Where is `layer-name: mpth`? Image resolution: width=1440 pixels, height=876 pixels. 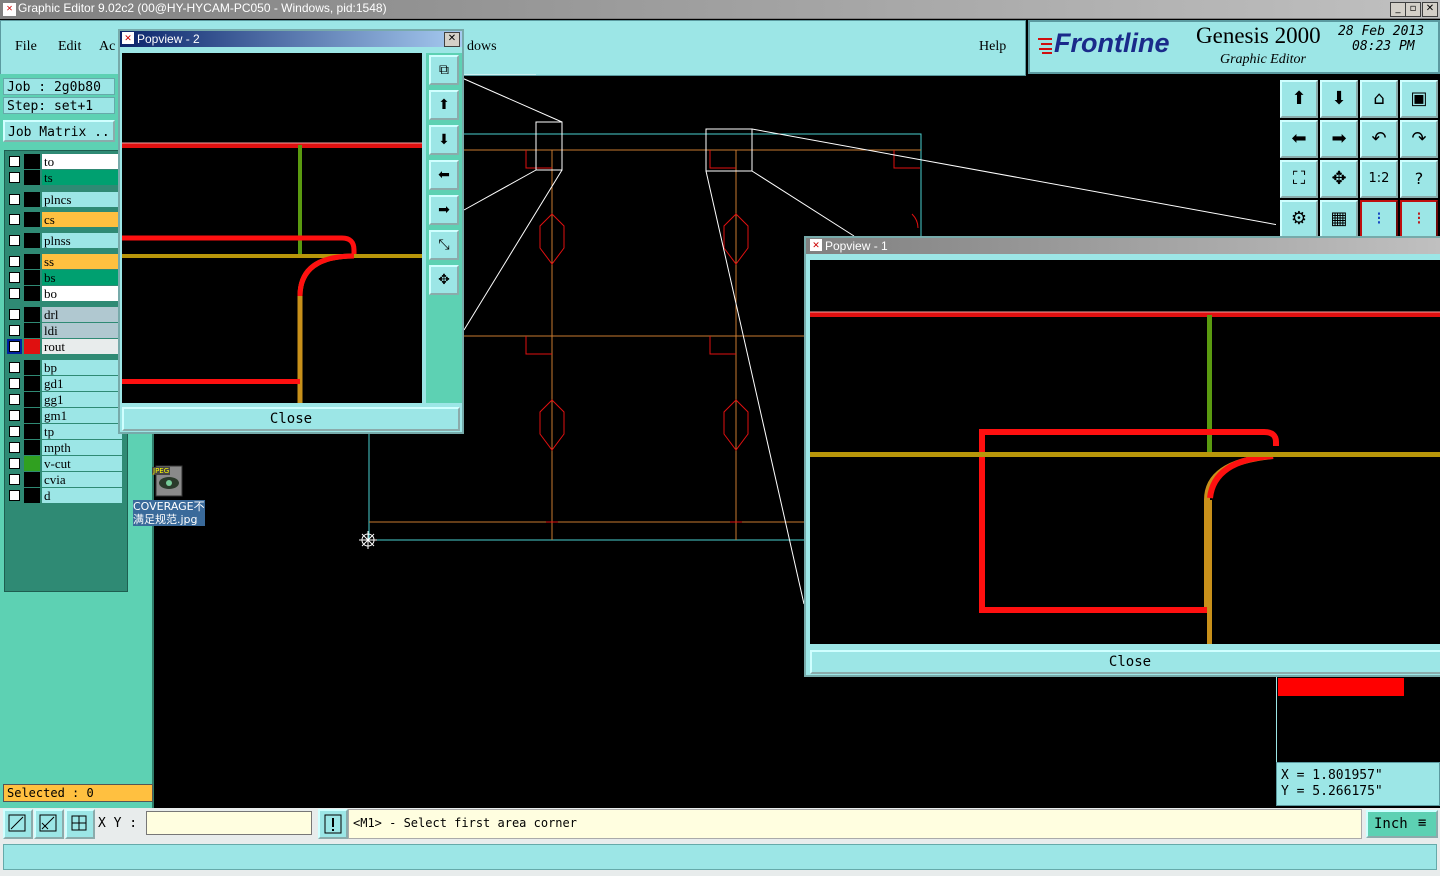 layer-name: mpth is located at coordinates (82, 447).